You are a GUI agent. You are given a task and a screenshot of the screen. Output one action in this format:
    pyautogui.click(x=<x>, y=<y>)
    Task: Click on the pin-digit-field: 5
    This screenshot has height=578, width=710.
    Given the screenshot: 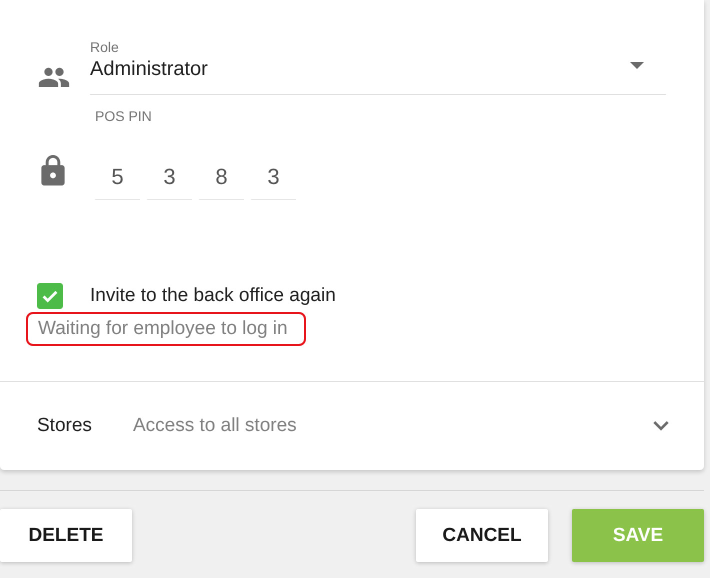 What is the action you would take?
    pyautogui.click(x=117, y=177)
    